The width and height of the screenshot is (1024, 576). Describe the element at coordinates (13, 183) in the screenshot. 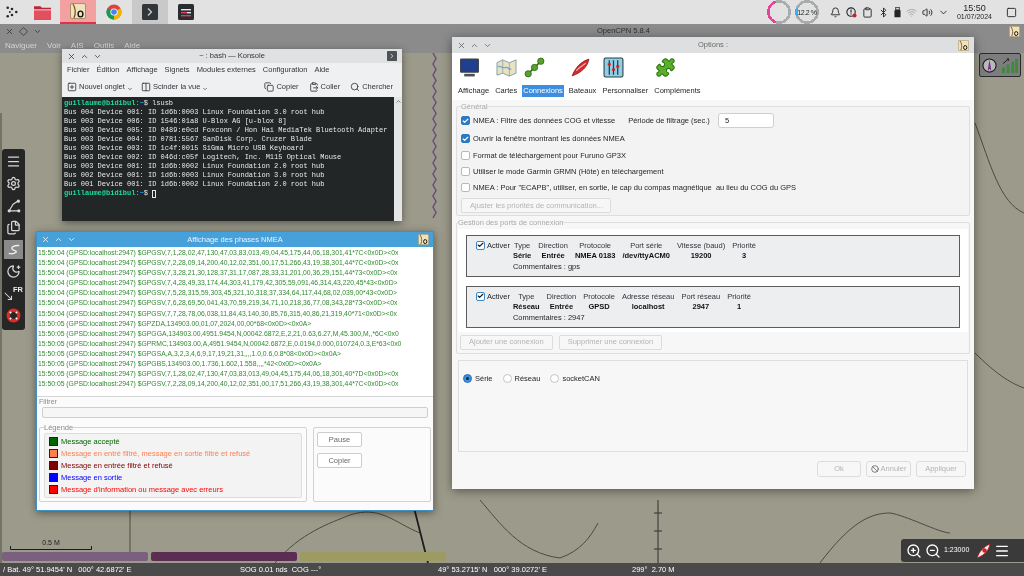

I see `settings-icon` at that location.